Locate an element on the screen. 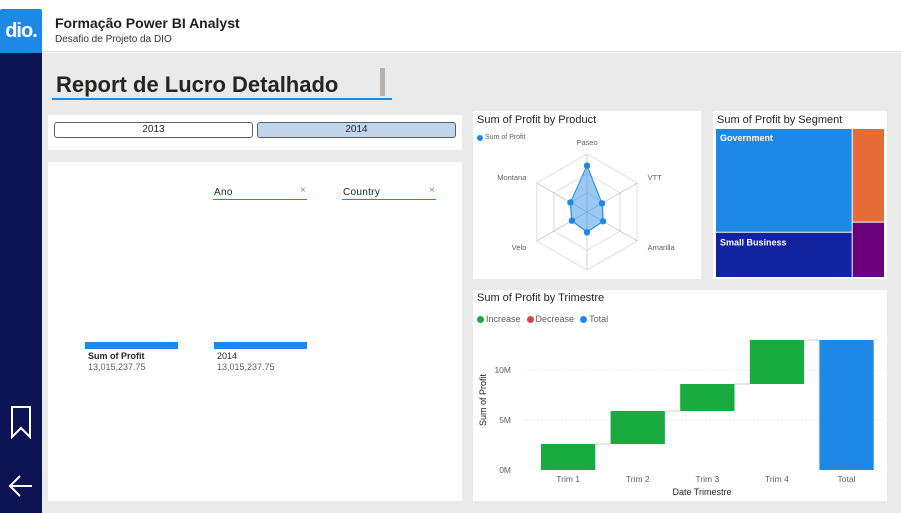 This screenshot has width=901, height=513. bookmark-icon is located at coordinates (21, 422).